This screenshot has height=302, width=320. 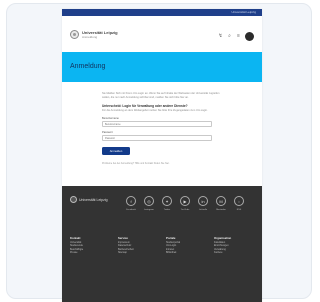 What do you see at coordinates (157, 138) in the screenshot?
I see `password-input` at bounding box center [157, 138].